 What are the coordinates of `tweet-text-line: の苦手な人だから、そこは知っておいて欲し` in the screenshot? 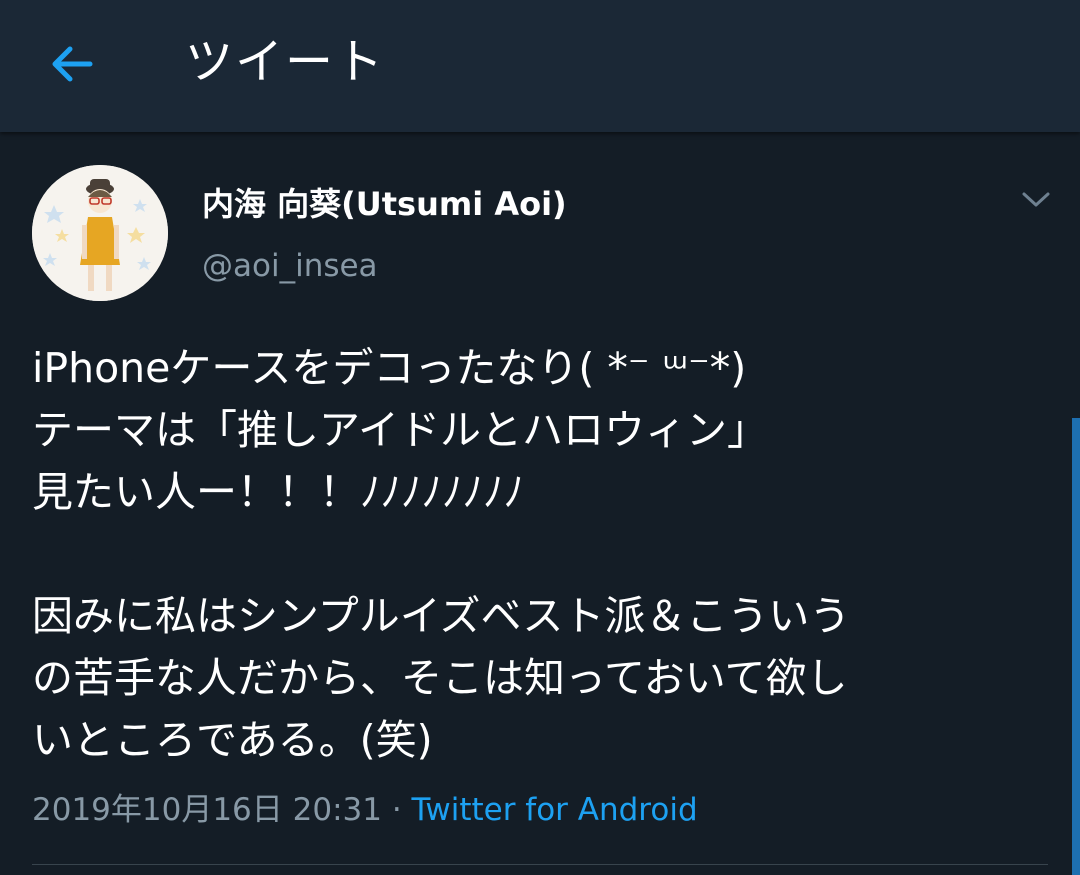 It's located at (440, 678).